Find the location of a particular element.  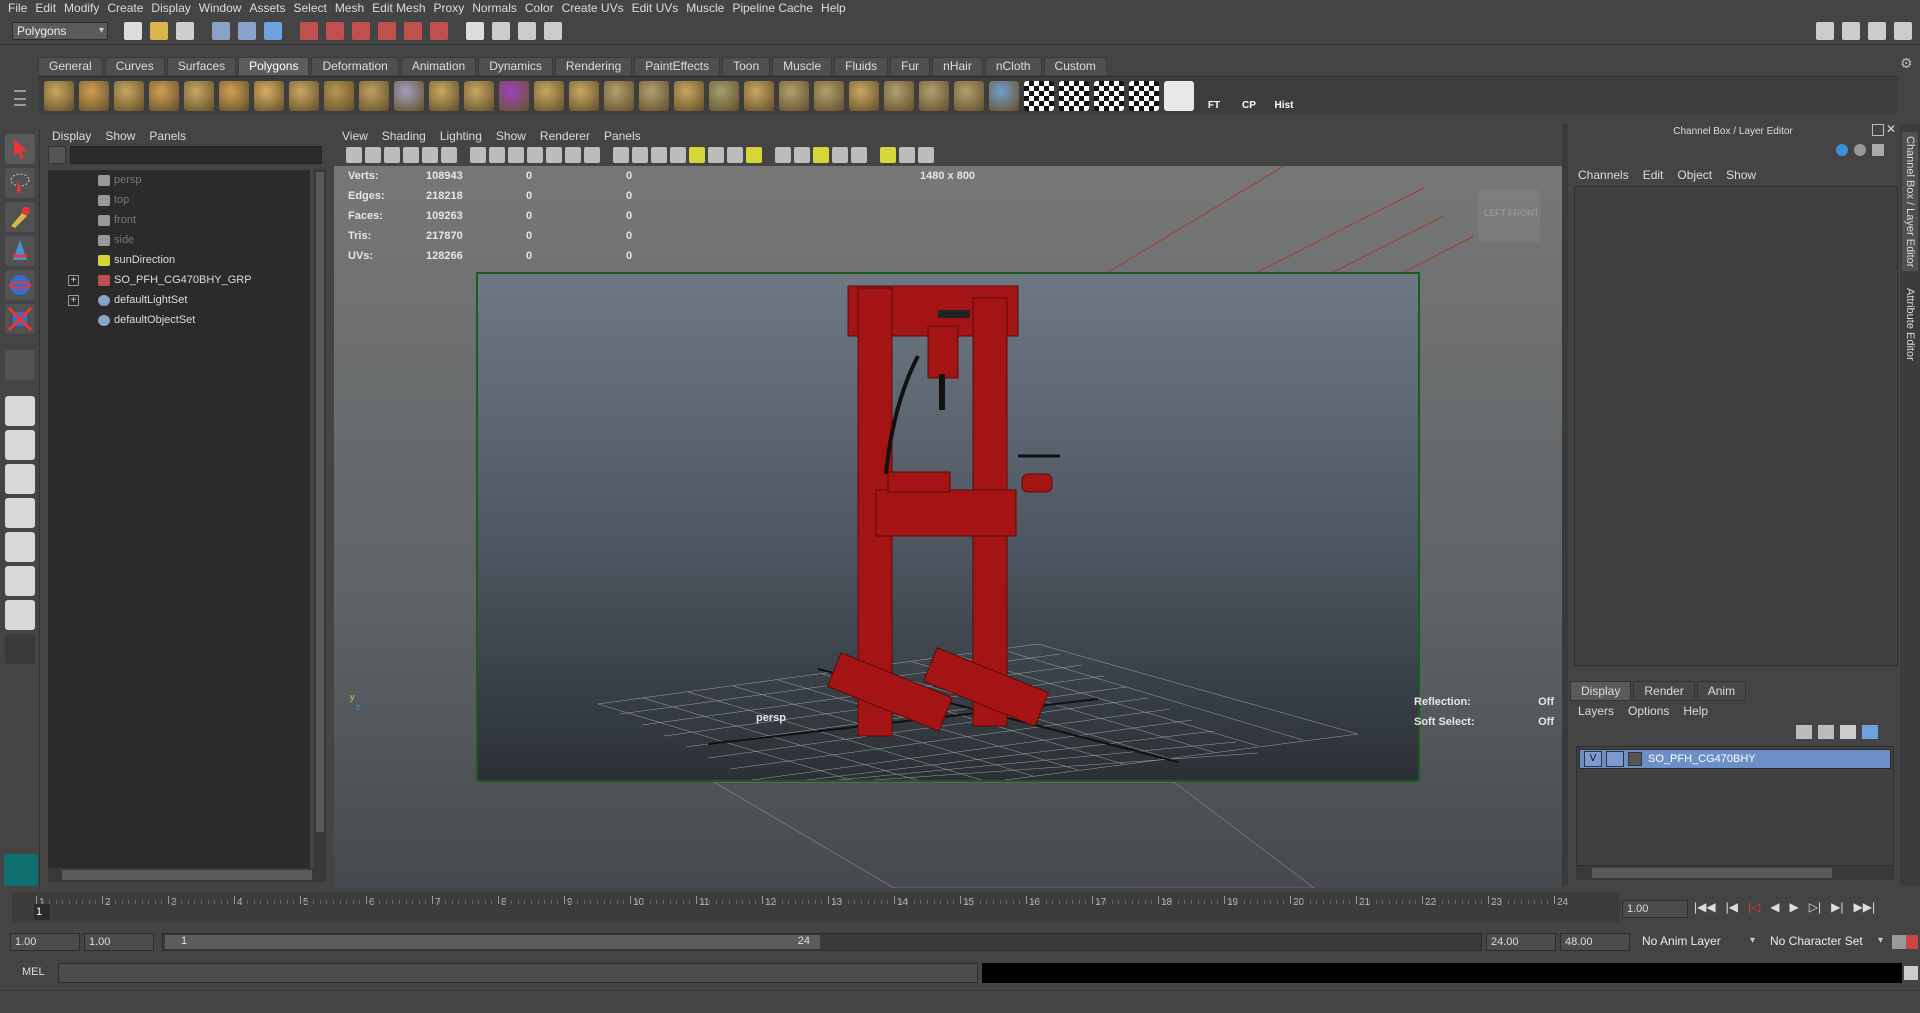

shelf-tab-painteffects: PaintEffects is located at coordinates (677, 66).